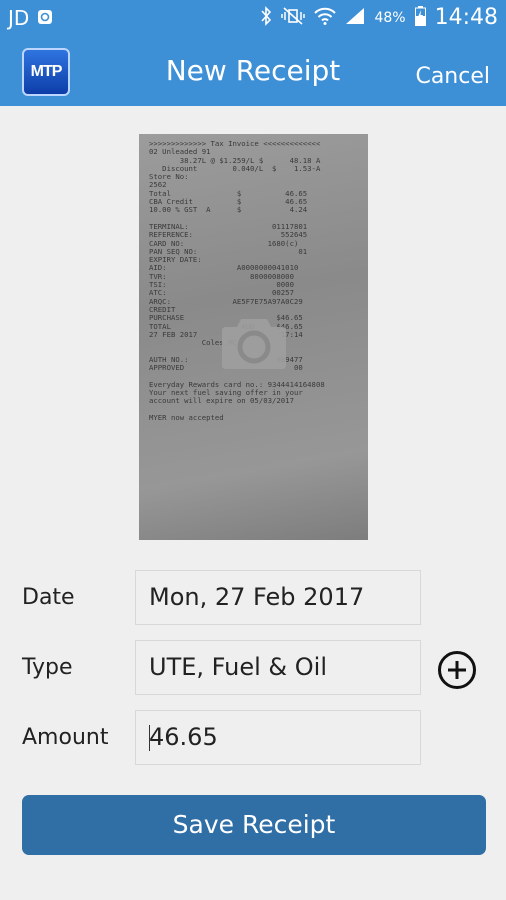  I want to click on app-bar: MTP New Receipt Cancel, so click(253, 71).